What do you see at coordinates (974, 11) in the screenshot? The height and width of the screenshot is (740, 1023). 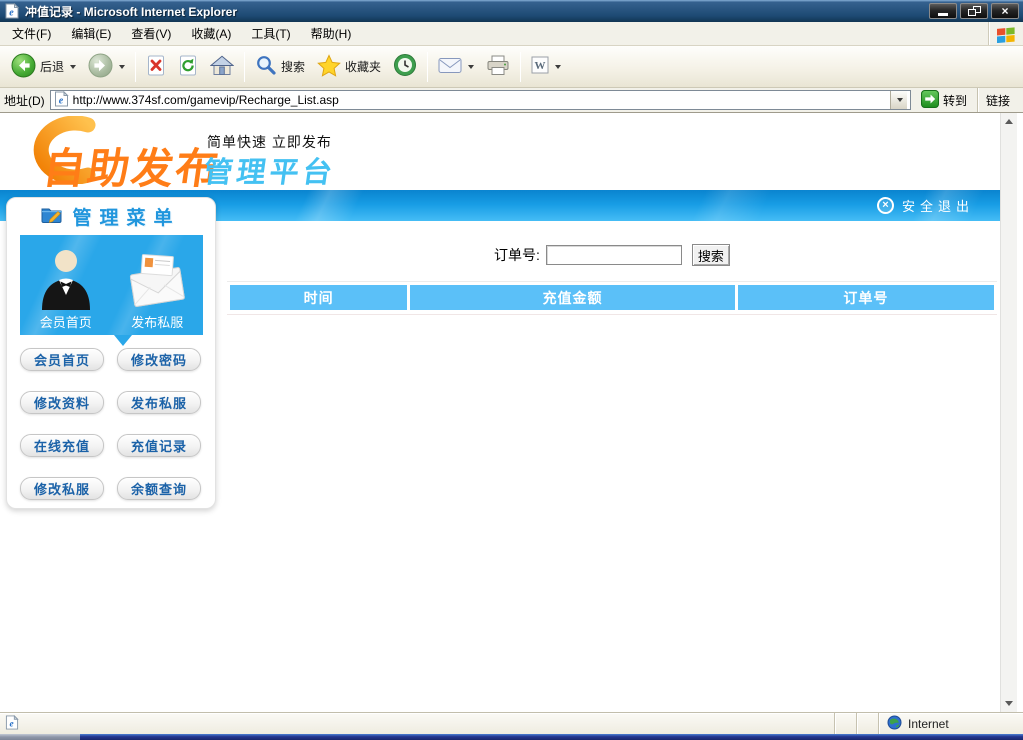 I see `restore-button` at bounding box center [974, 11].